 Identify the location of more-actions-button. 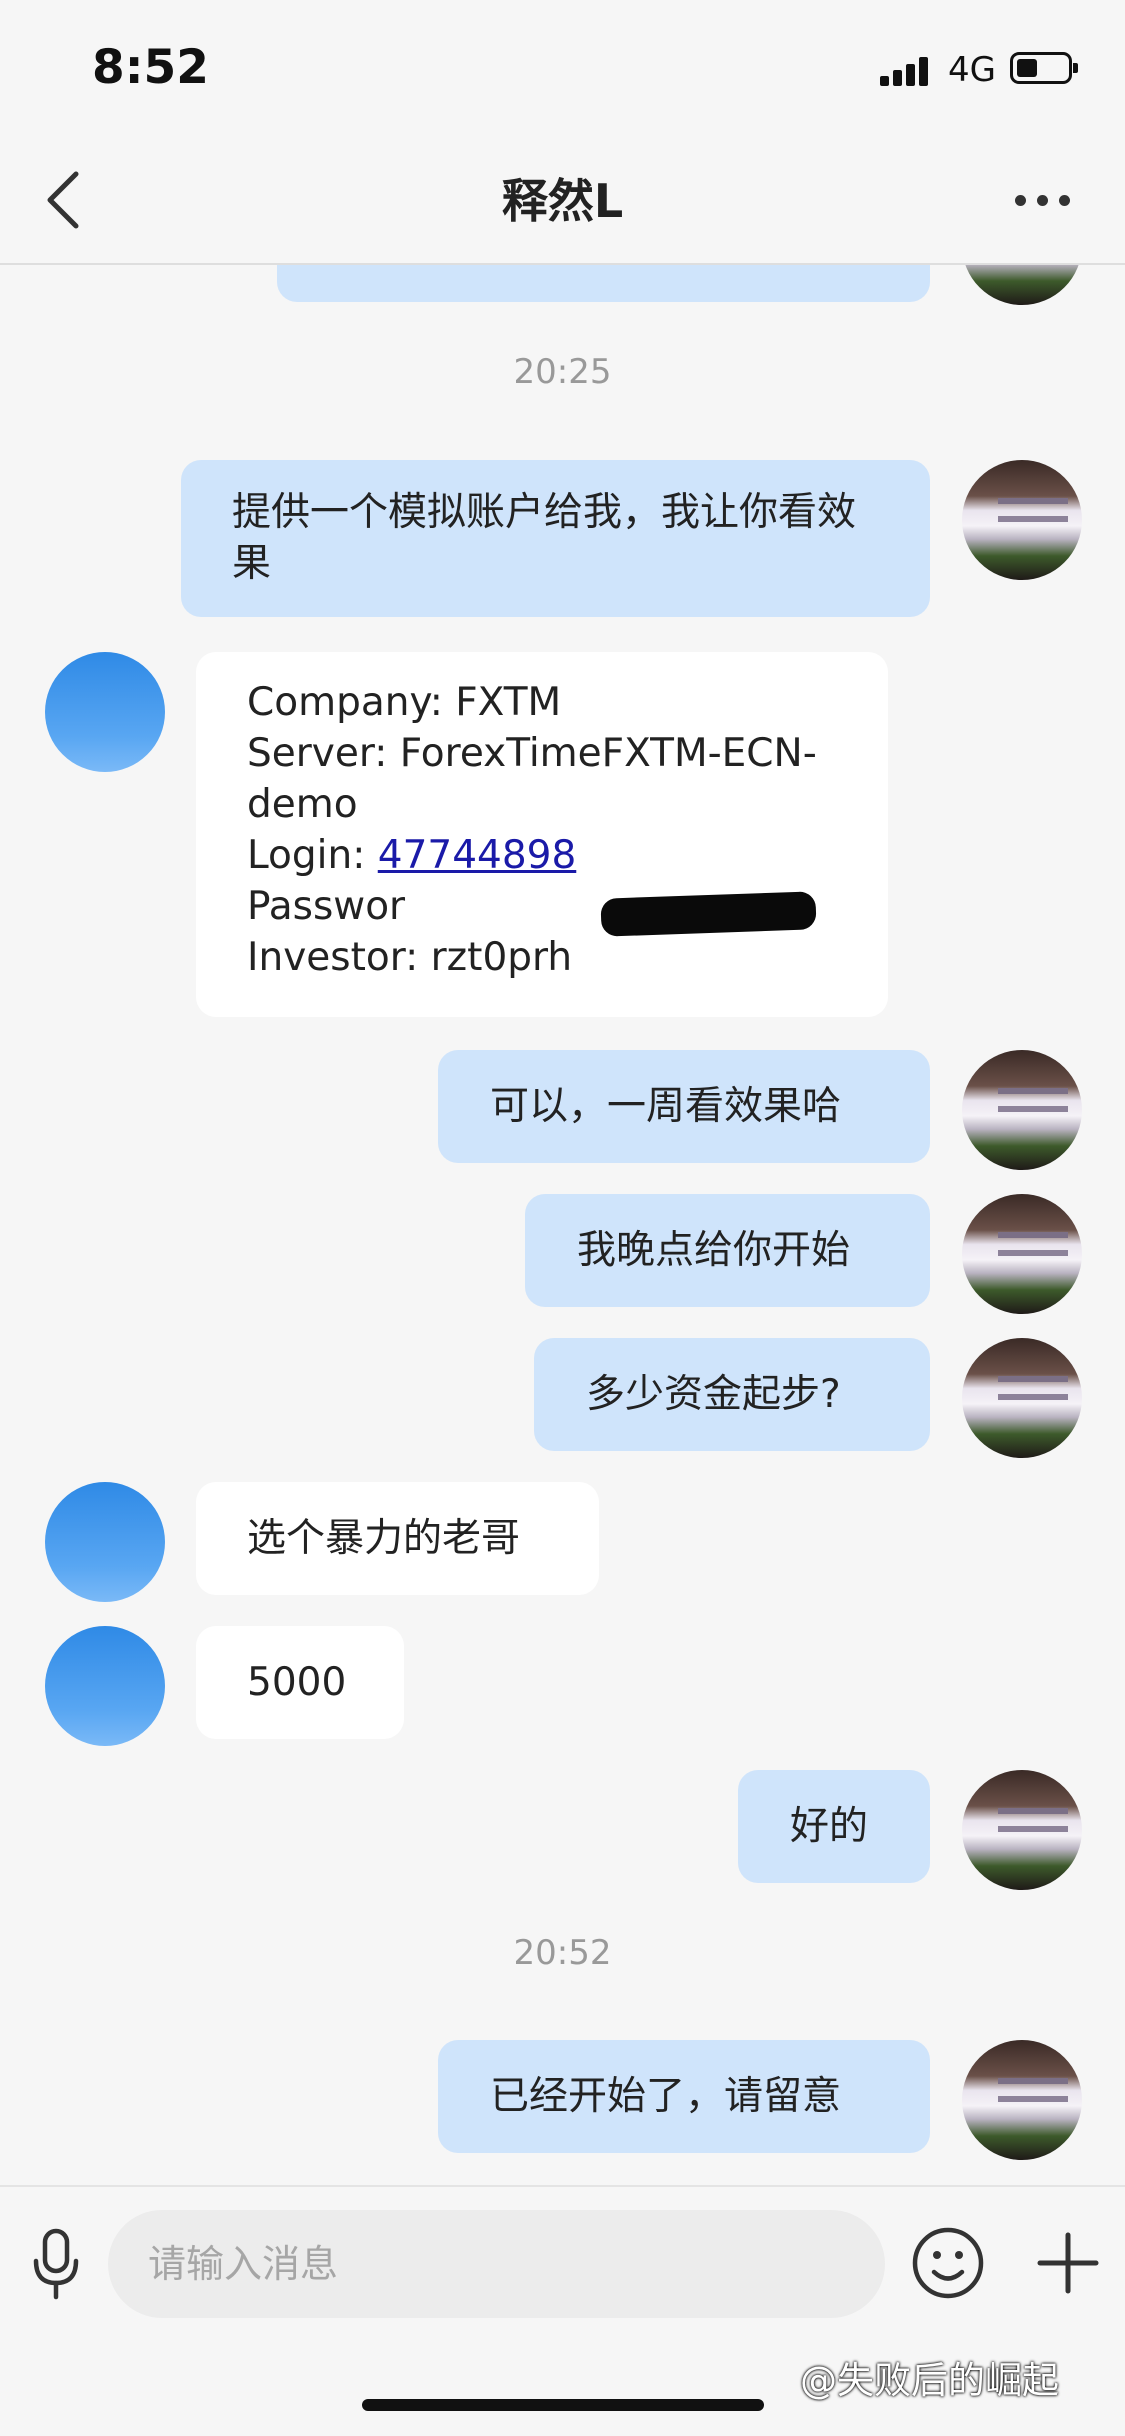
(1068, 2263).